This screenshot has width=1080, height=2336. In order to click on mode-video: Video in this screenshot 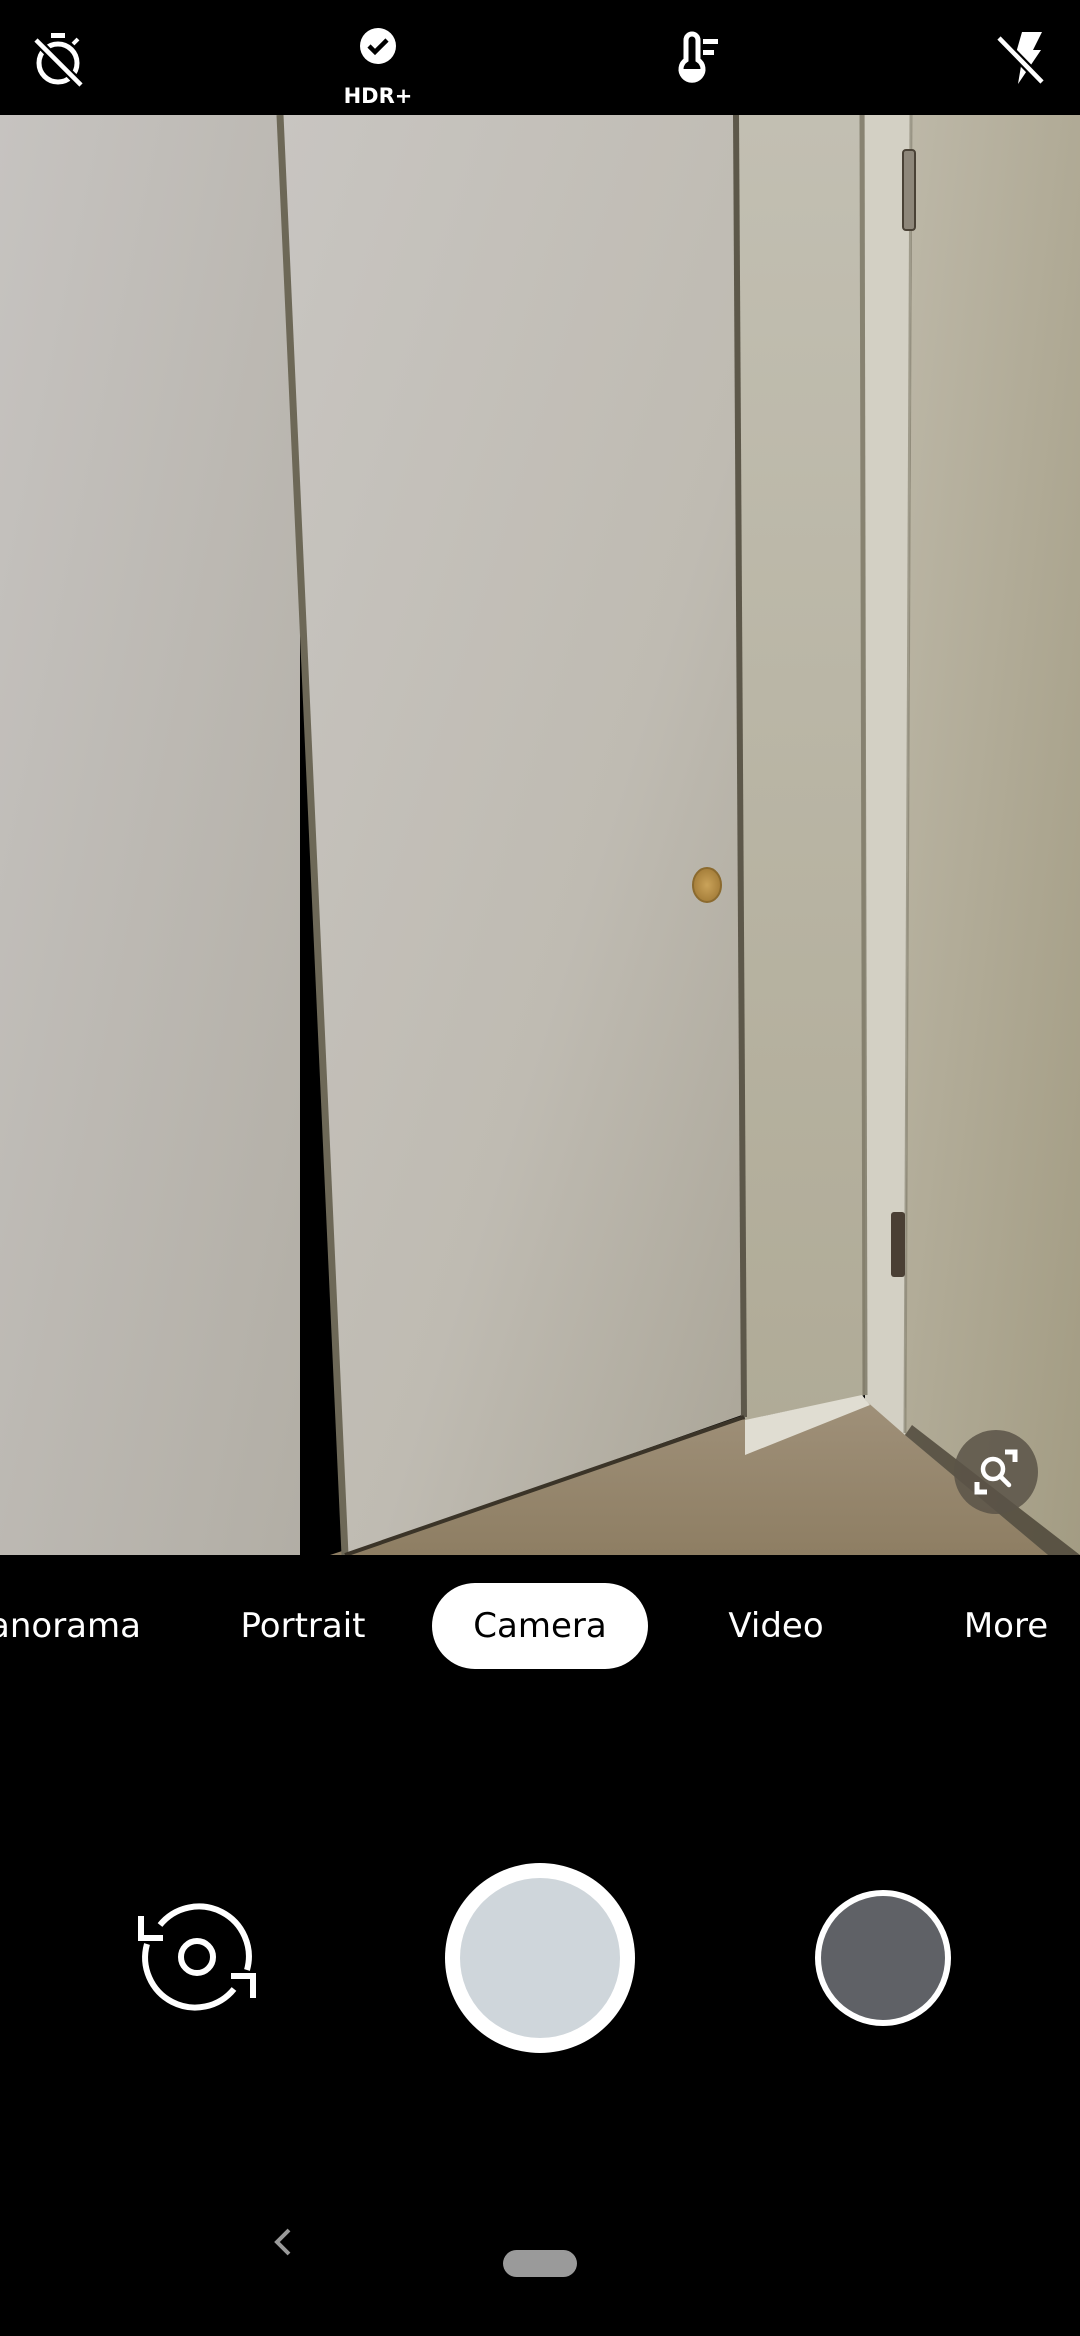, I will do `click(776, 1626)`.